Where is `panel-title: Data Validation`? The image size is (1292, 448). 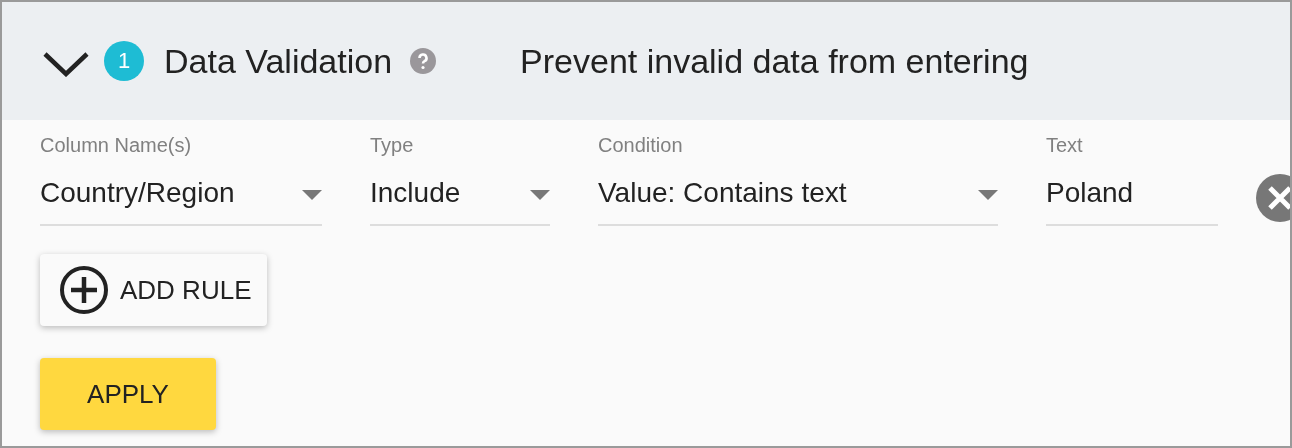
panel-title: Data Validation is located at coordinates (278, 61).